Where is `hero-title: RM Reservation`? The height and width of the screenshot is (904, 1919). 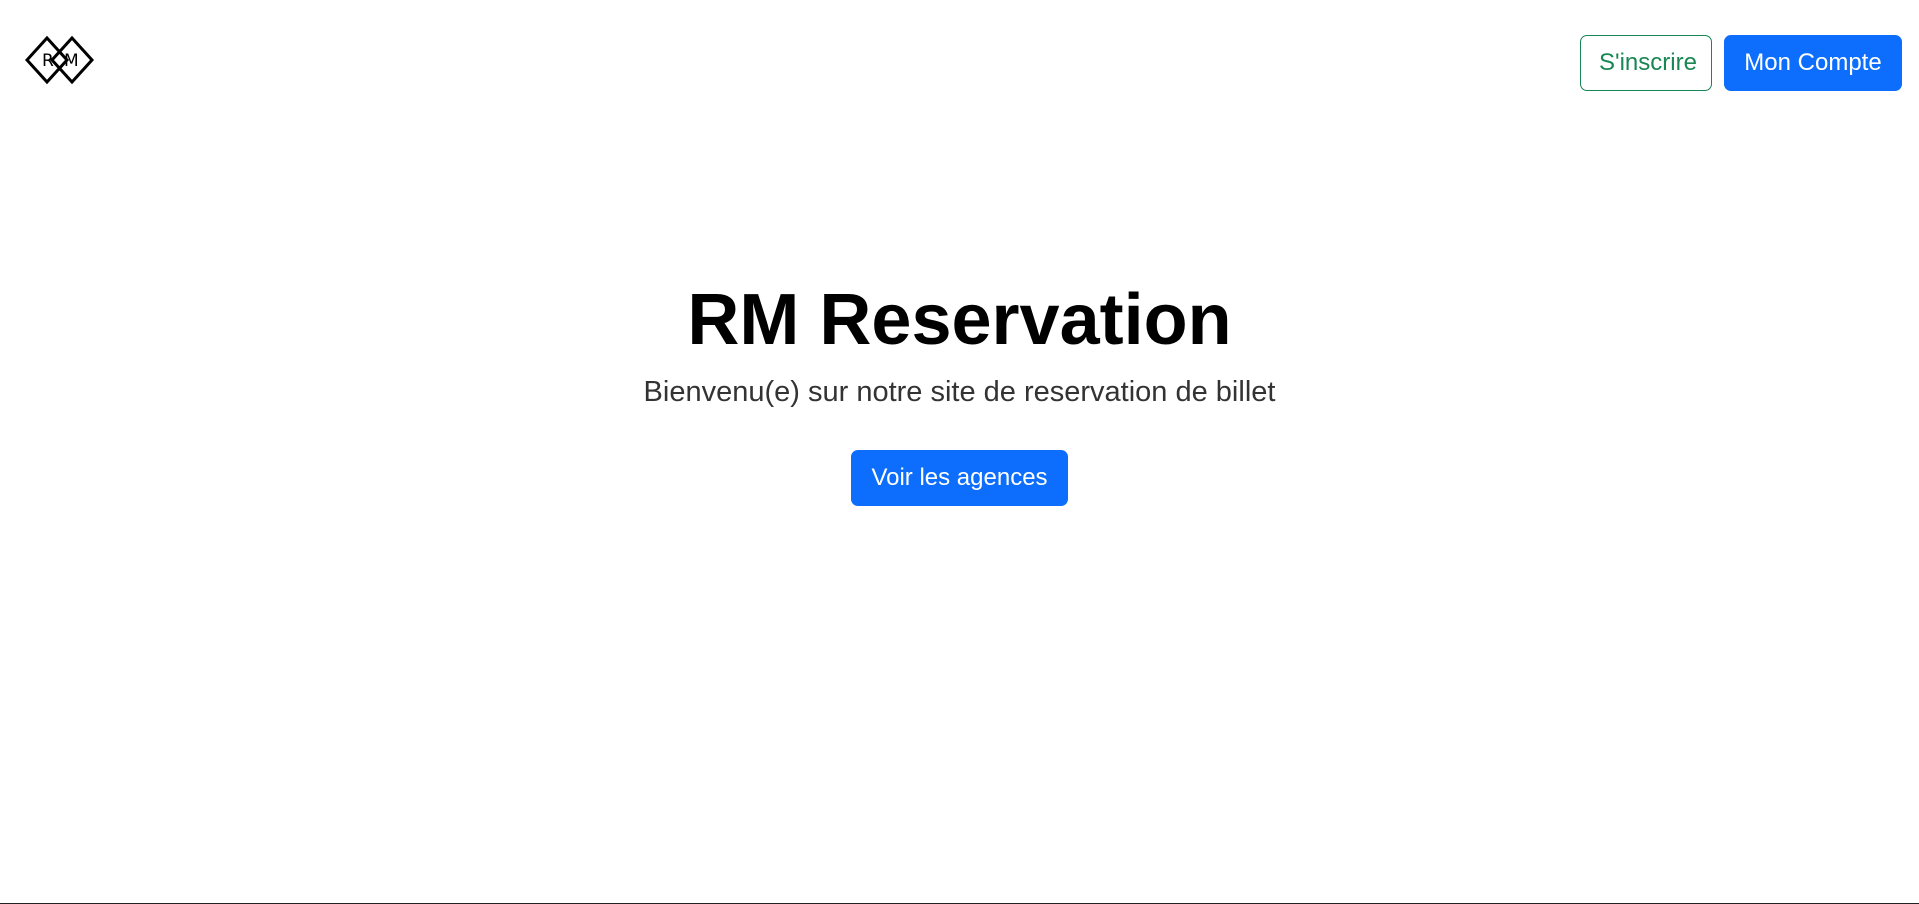
hero-title: RM Reservation is located at coordinates (959, 320).